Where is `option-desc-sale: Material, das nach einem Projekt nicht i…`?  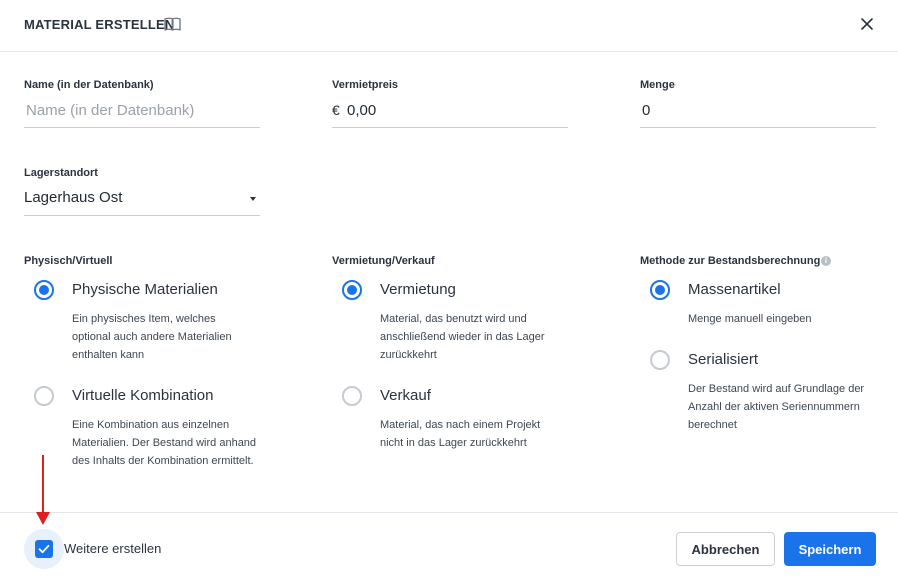 option-desc-sale: Material, das nach einem Projekt nicht i… is located at coordinates (460, 434).